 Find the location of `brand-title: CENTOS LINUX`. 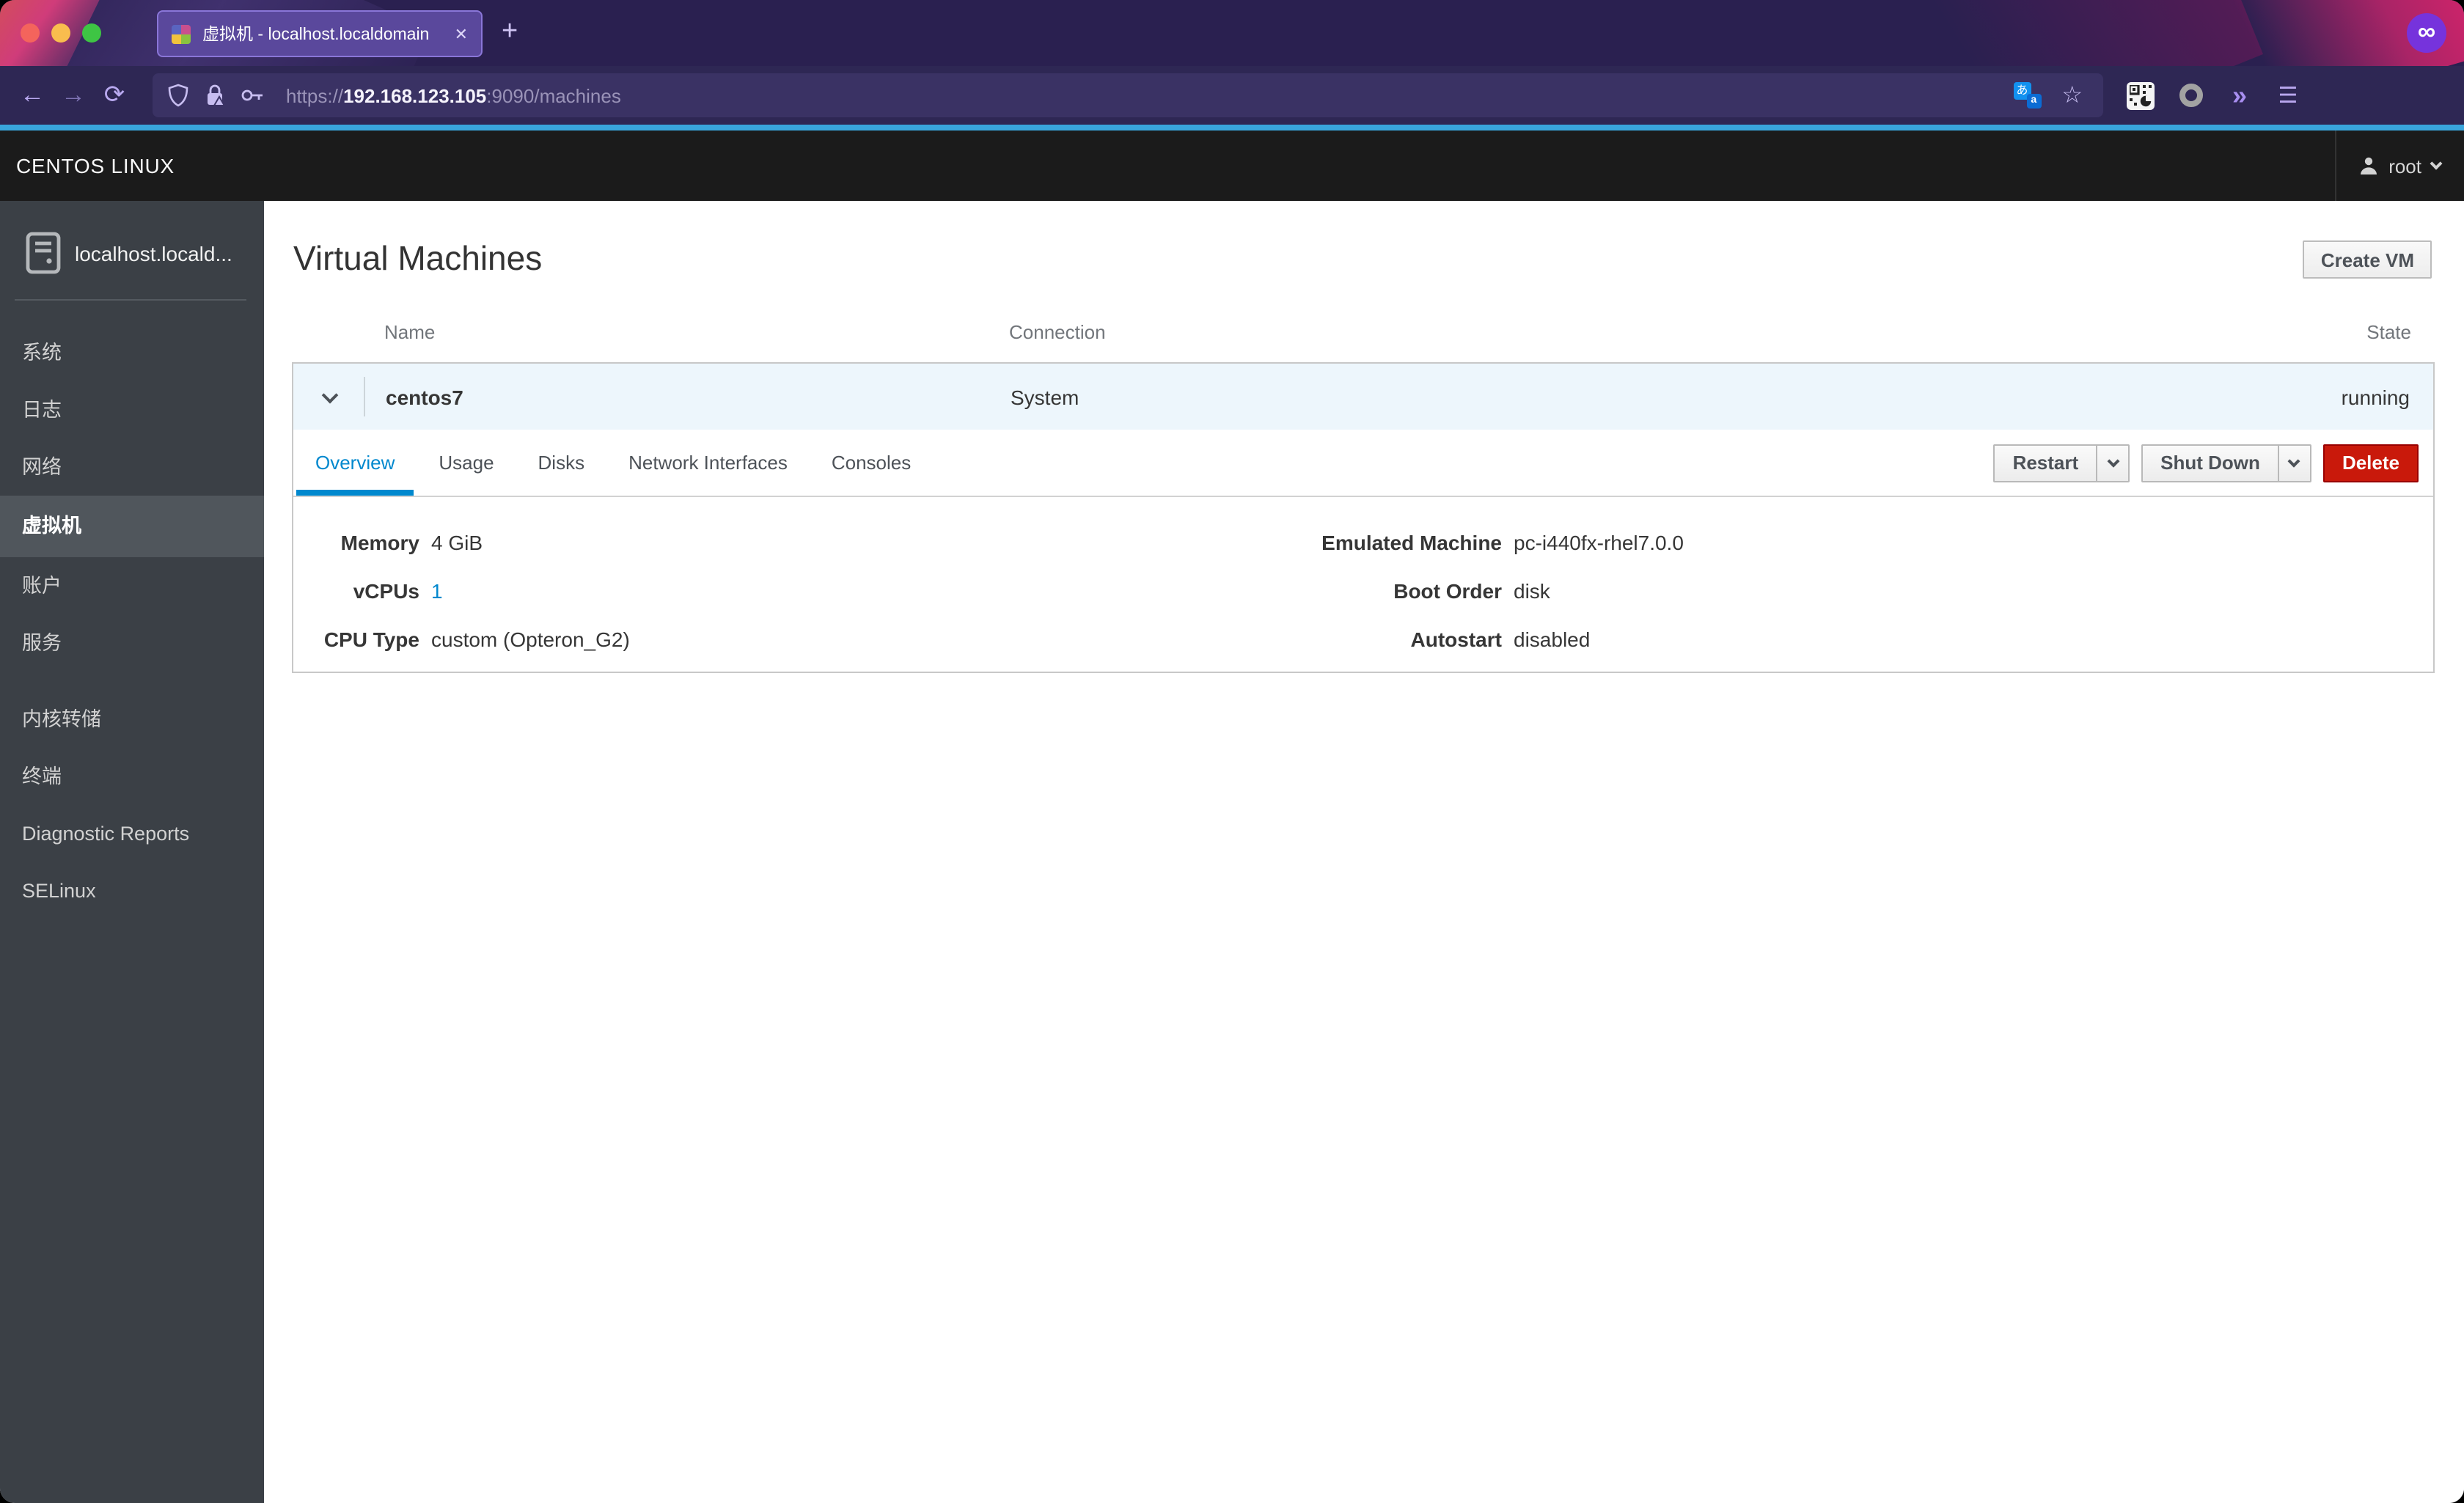

brand-title: CENTOS LINUX is located at coordinates (95, 165).